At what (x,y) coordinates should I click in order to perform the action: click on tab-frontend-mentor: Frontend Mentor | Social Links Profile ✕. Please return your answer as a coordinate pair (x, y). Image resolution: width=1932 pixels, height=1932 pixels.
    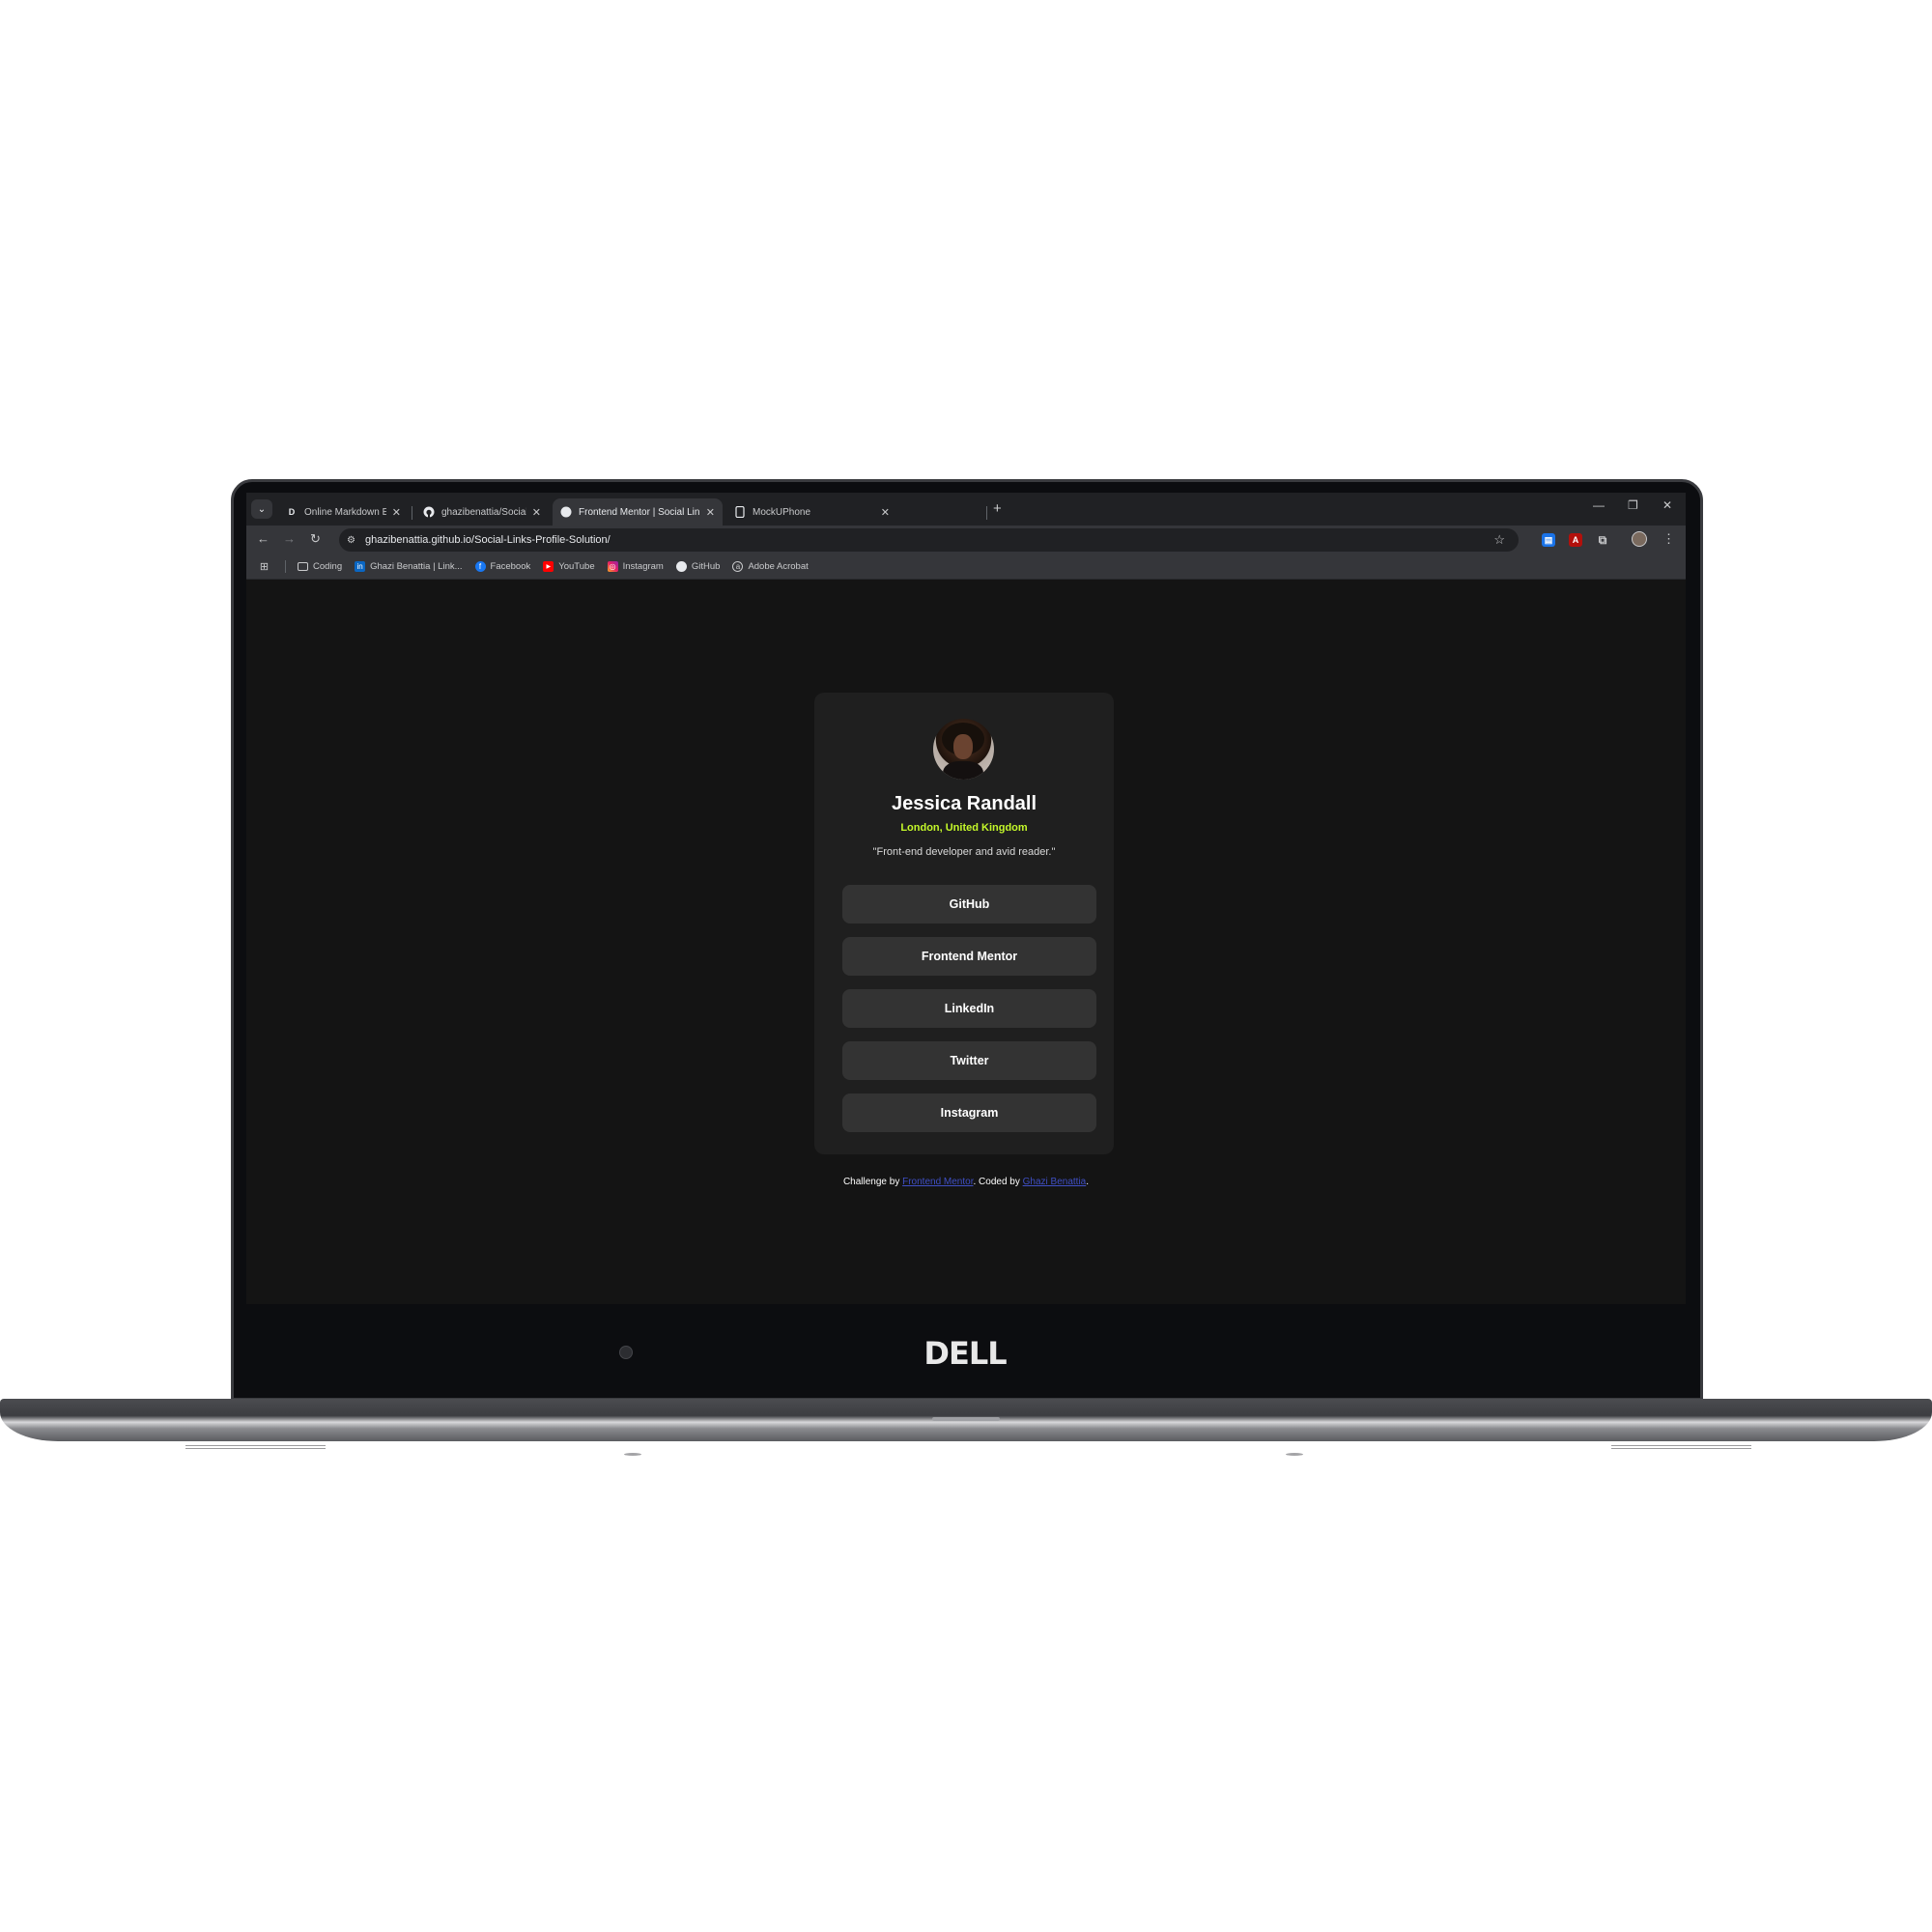
    Looking at the image, I should click on (638, 512).